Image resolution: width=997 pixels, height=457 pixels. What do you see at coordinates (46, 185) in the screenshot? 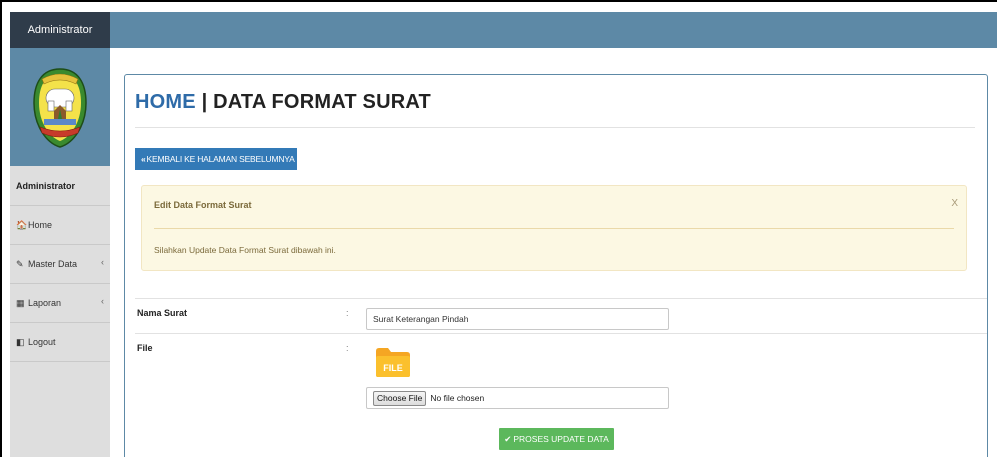
I see `user-name-label: Administrator` at bounding box center [46, 185].